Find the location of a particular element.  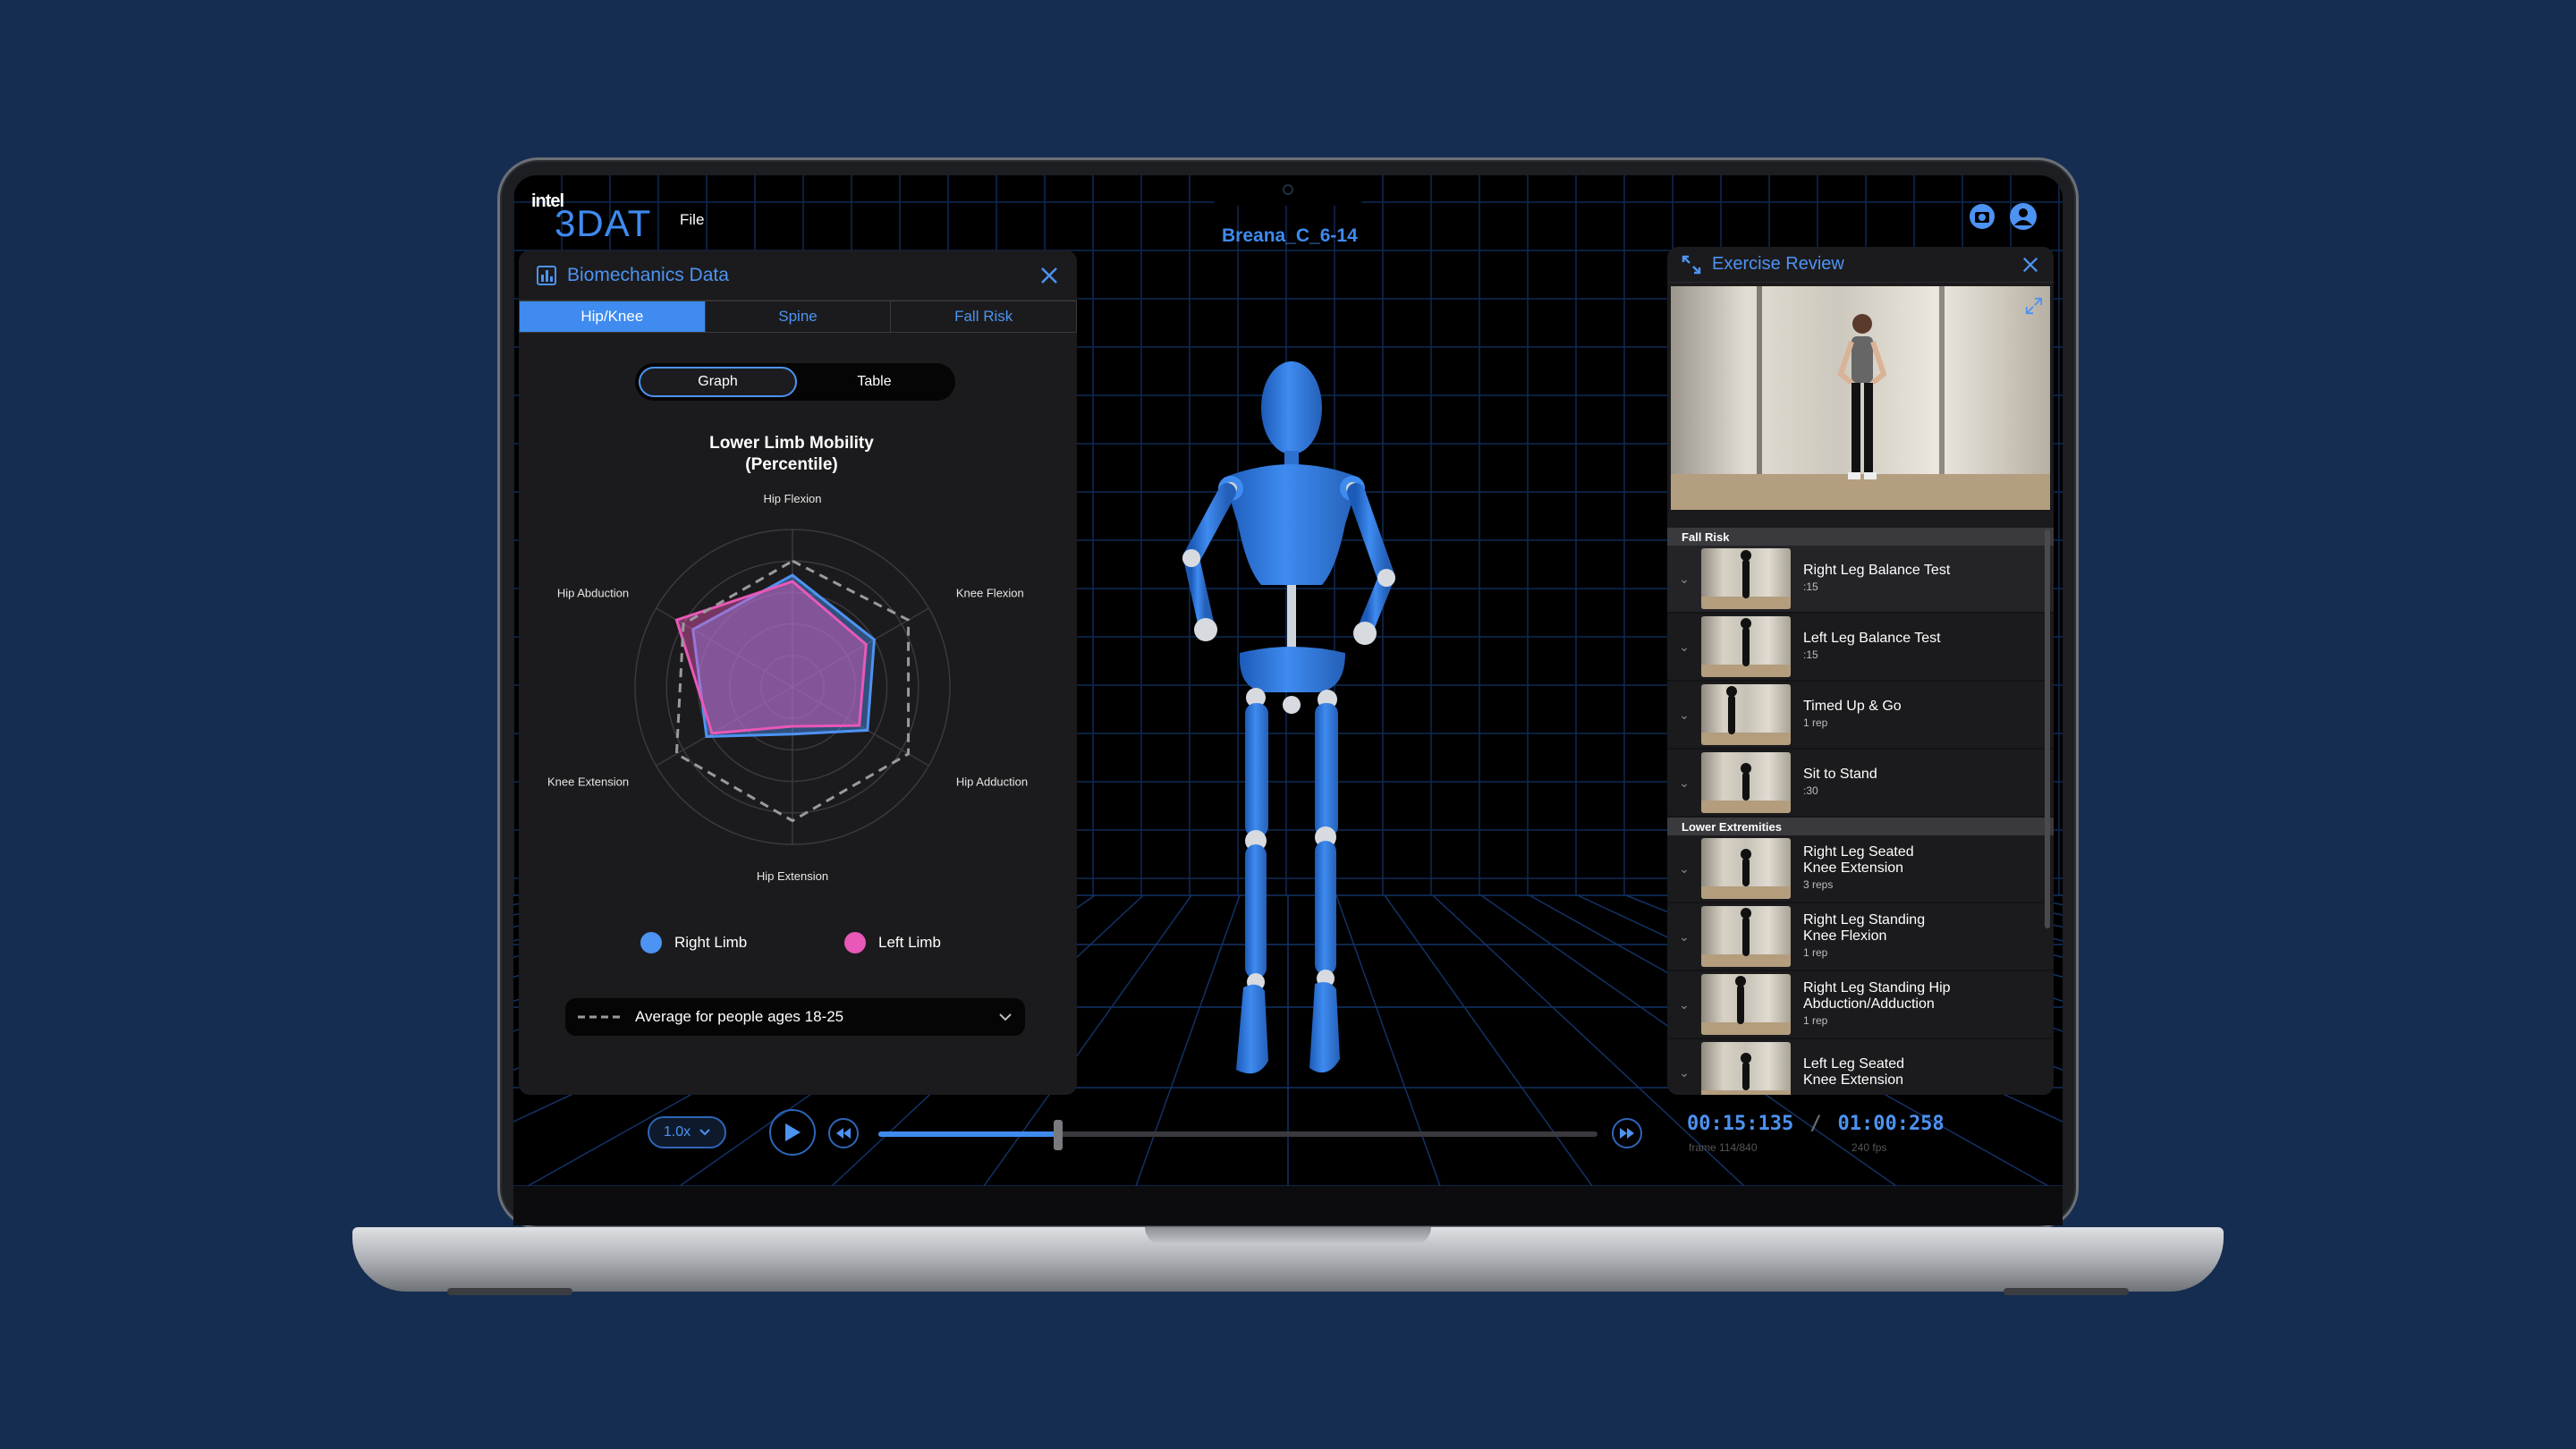

group-header: Lower Extremities is located at coordinates (1860, 826).